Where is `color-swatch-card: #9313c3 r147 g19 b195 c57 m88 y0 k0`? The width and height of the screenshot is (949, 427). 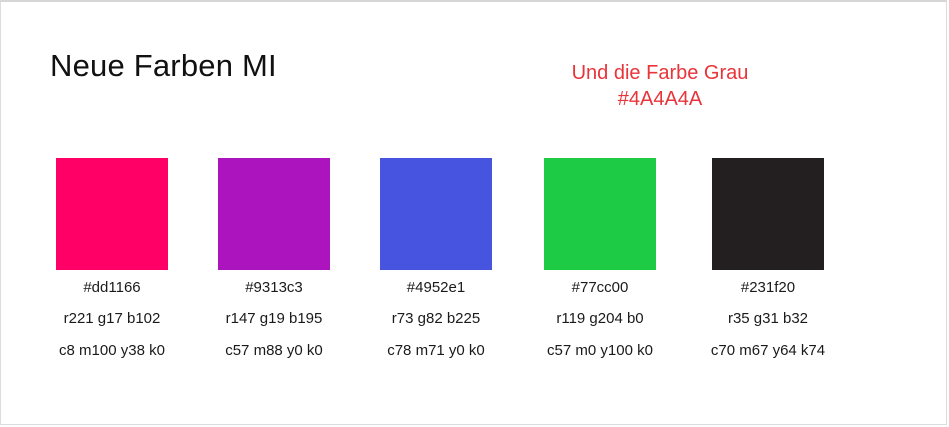 color-swatch-card: #9313c3 r147 g19 b195 c57 m88 y0 k0 is located at coordinates (274, 259).